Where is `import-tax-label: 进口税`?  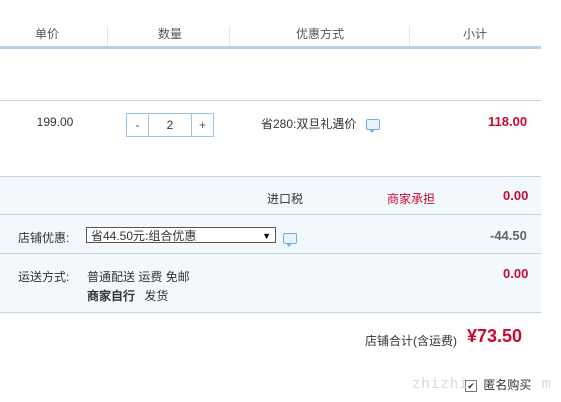
import-tax-label: 进口税 is located at coordinates (285, 199).